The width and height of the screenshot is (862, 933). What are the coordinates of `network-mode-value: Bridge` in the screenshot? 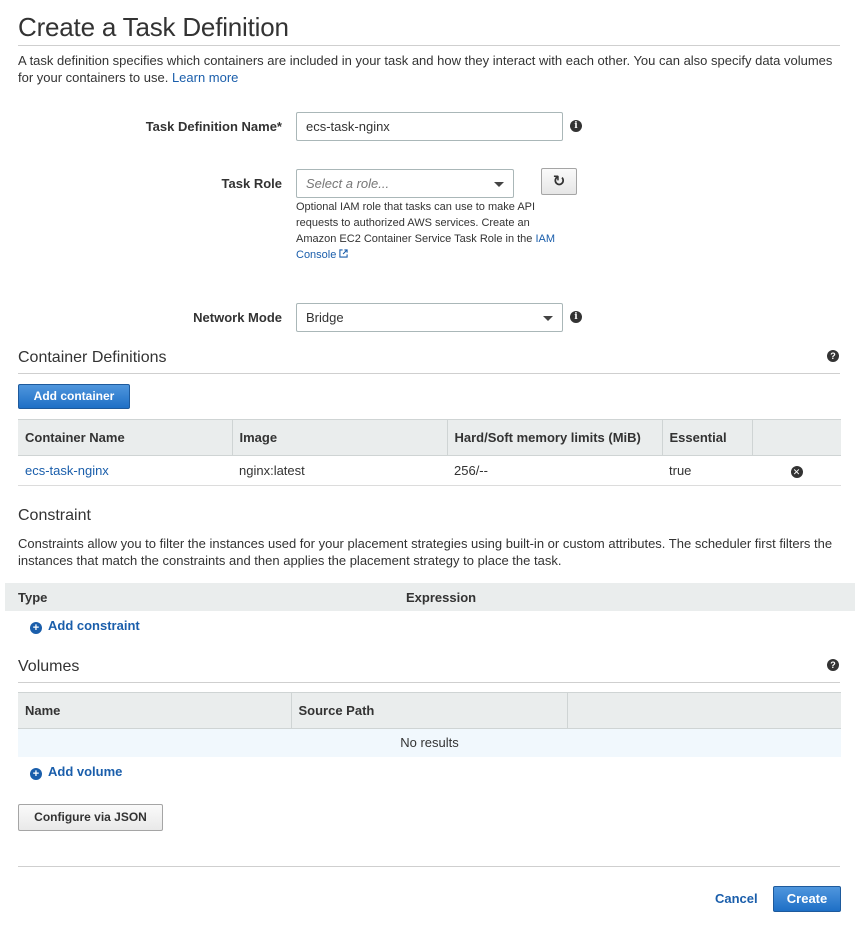 It's located at (325, 317).